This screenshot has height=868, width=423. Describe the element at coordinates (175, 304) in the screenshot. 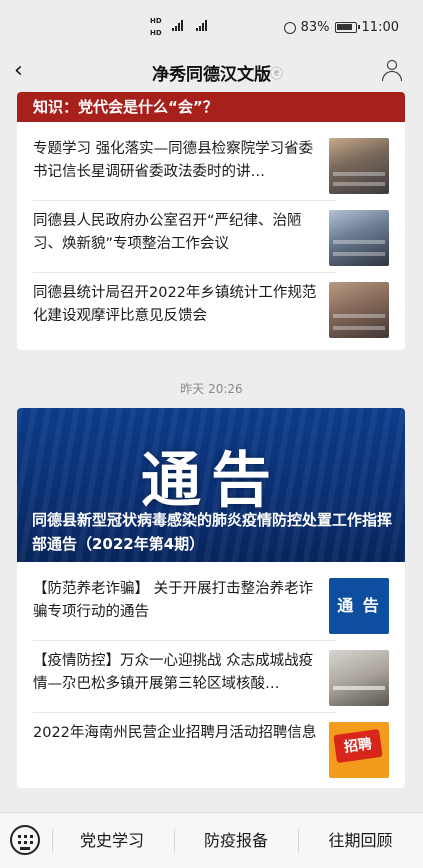

I see `article-title: 同德县统计局召开2022年乡镇统计工作规范化建设观摩评比意见反馈会` at that location.